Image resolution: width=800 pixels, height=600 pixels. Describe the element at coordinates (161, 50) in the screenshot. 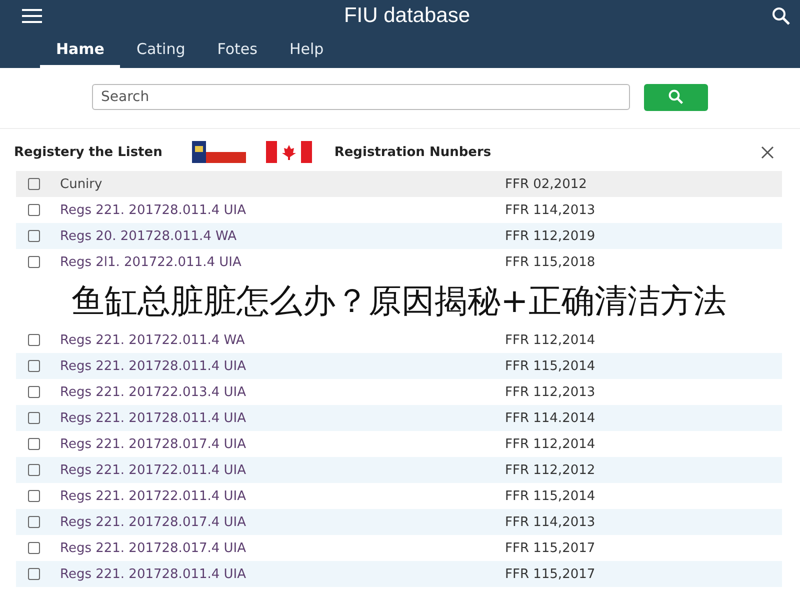

I see `nav-tab: Cating` at that location.